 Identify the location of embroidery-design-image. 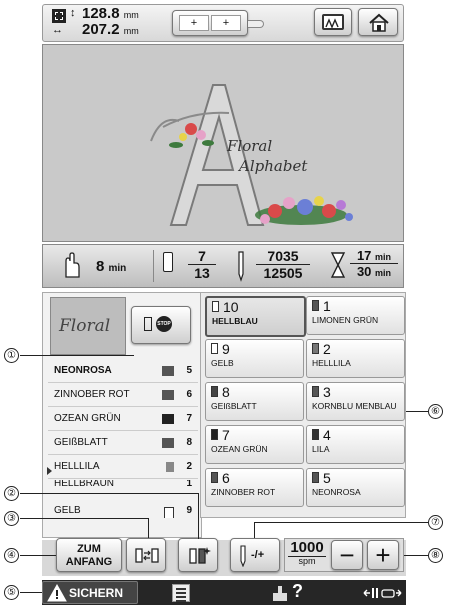
(251, 155).